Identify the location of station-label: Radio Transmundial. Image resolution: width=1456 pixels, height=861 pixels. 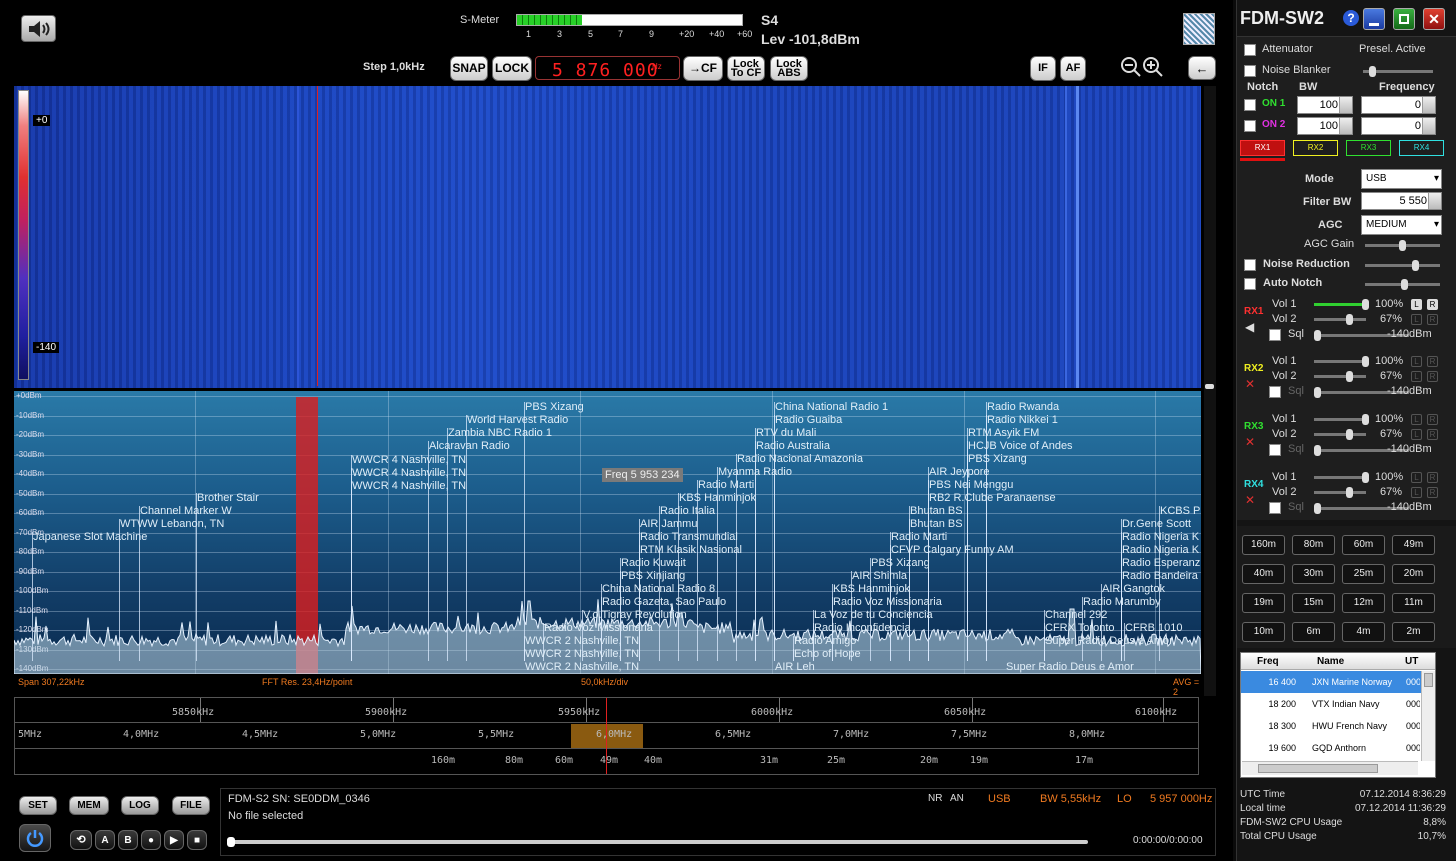
(689, 537).